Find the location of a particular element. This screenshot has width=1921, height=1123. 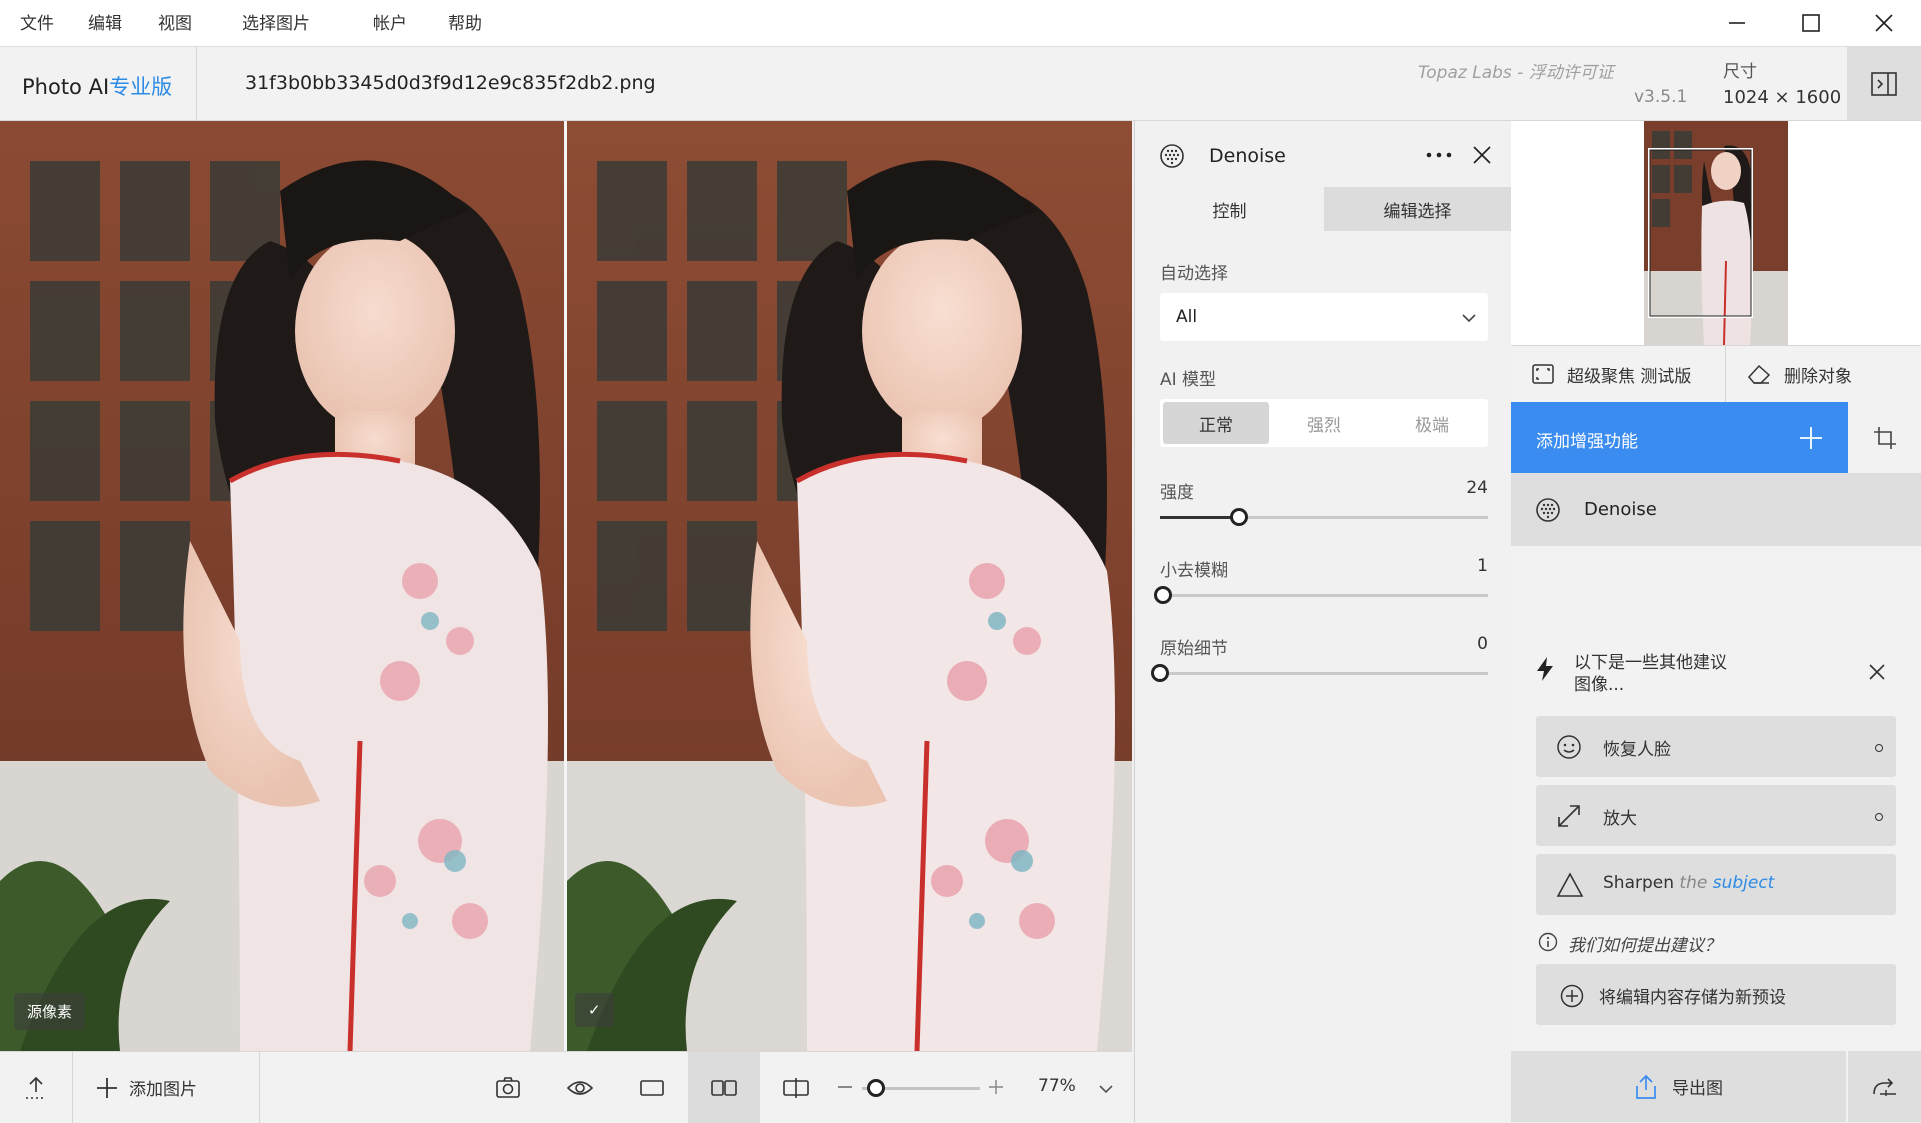

single-view-button is located at coordinates (652, 1087).